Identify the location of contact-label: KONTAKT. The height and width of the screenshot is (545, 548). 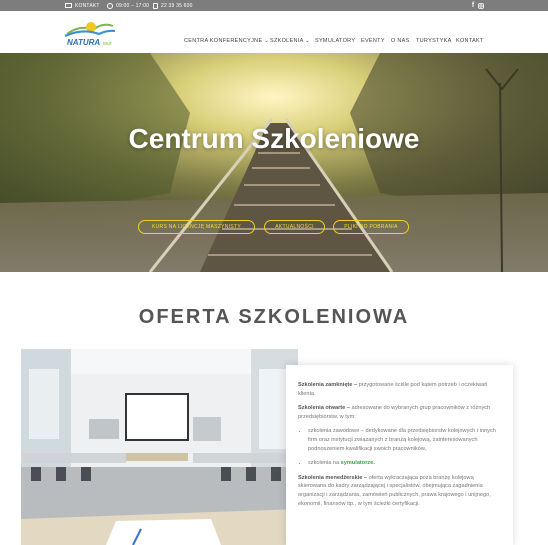
(87, 6).